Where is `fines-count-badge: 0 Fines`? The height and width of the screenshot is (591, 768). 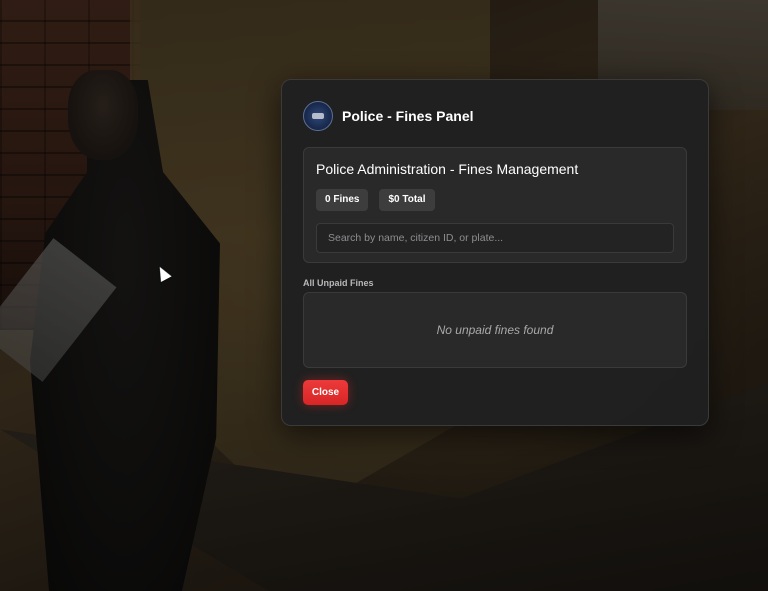
fines-count-badge: 0 Fines is located at coordinates (342, 200).